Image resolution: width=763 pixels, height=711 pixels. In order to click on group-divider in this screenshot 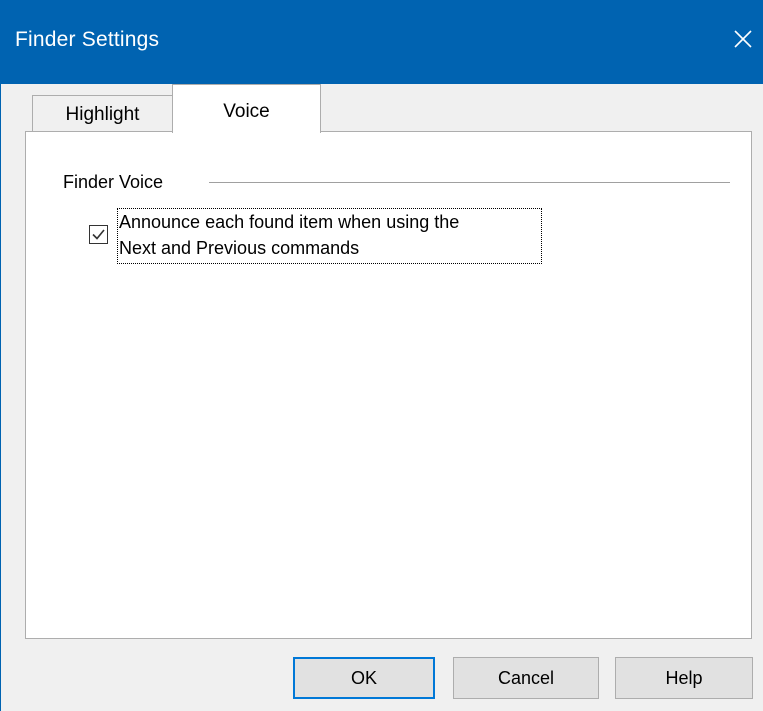, I will do `click(469, 182)`.